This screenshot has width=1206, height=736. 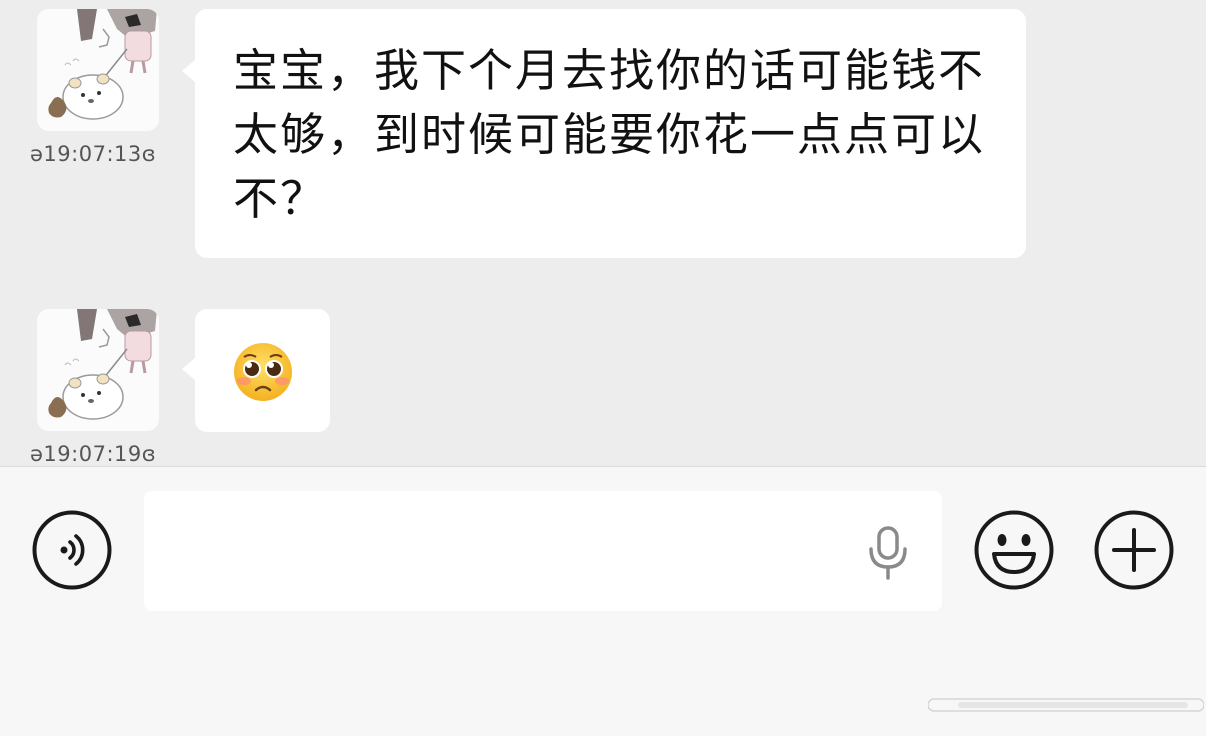 What do you see at coordinates (1066, 705) in the screenshot?
I see `watermark-graphic` at bounding box center [1066, 705].